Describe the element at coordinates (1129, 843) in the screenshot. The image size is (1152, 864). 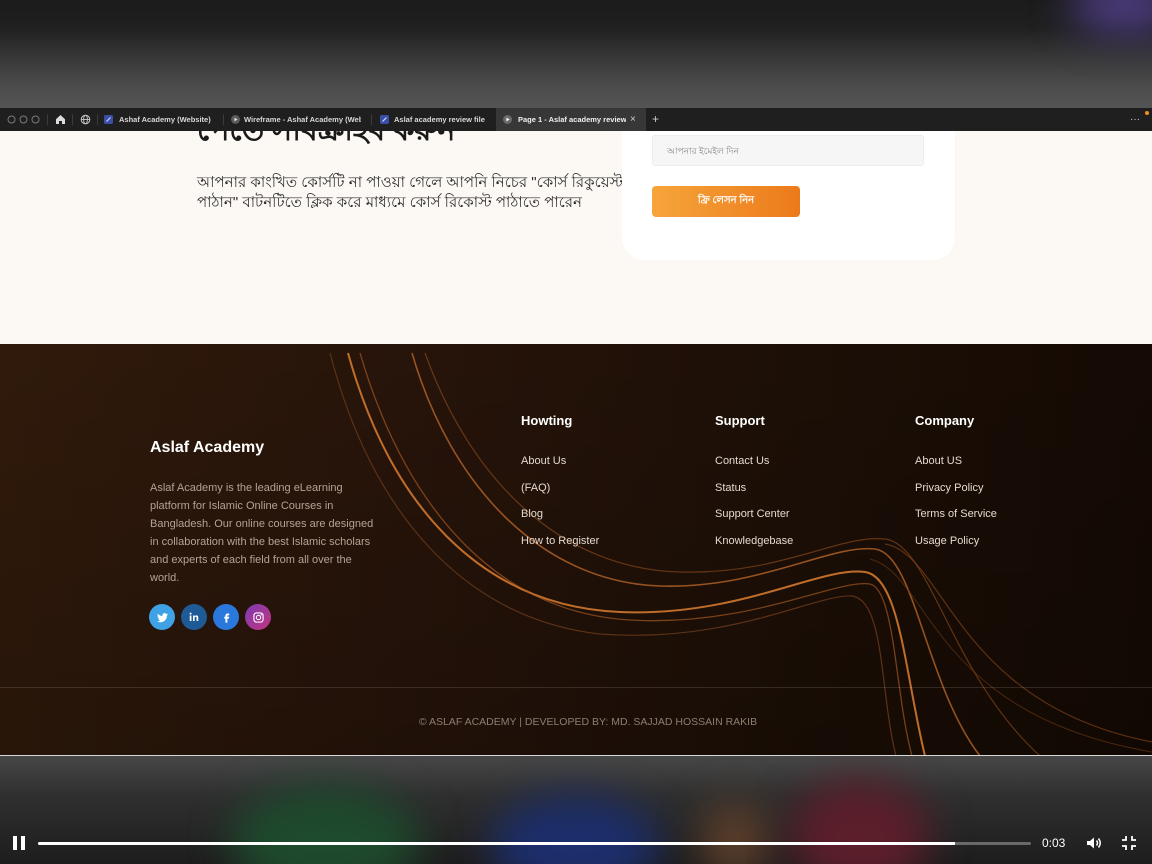
I see `exit-fullscreen-icon` at that location.